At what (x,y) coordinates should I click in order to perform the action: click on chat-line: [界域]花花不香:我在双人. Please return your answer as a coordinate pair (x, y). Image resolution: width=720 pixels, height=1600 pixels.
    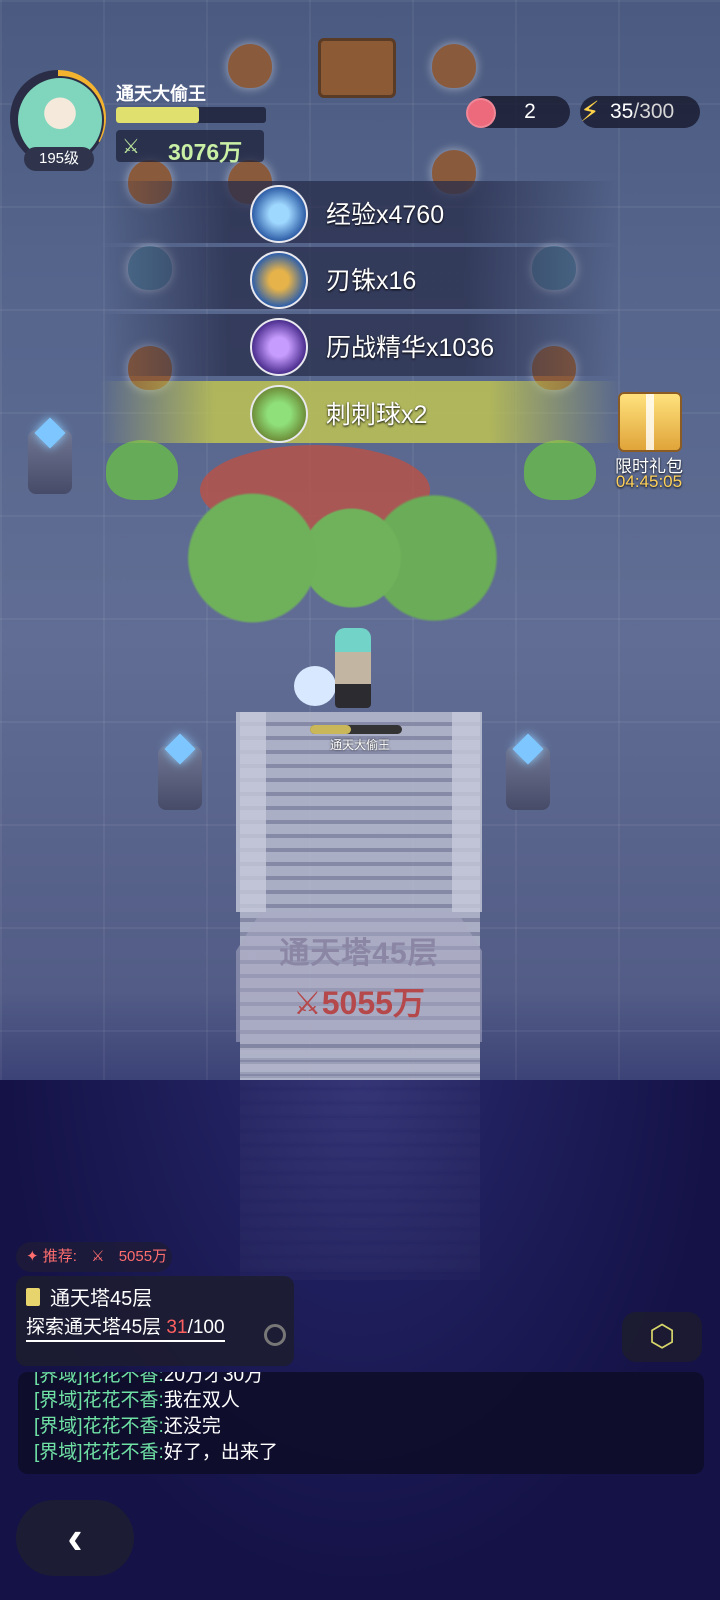
    Looking at the image, I should click on (137, 1400).